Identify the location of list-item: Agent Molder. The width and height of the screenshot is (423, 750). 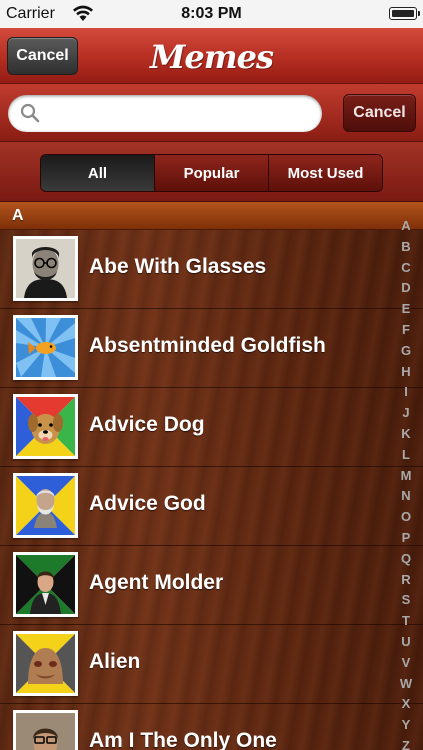
(211, 585).